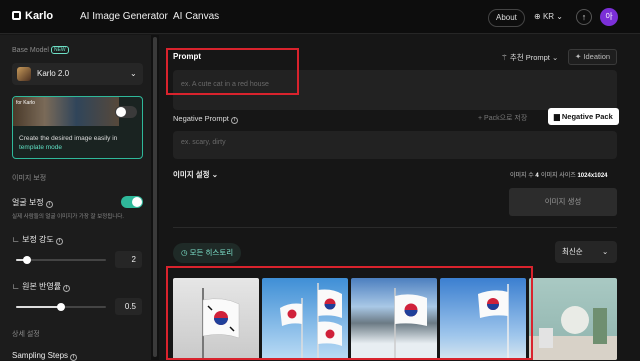 This screenshot has width=640, height=361. I want to click on base-model-label: Base Model NEW, so click(40, 50).